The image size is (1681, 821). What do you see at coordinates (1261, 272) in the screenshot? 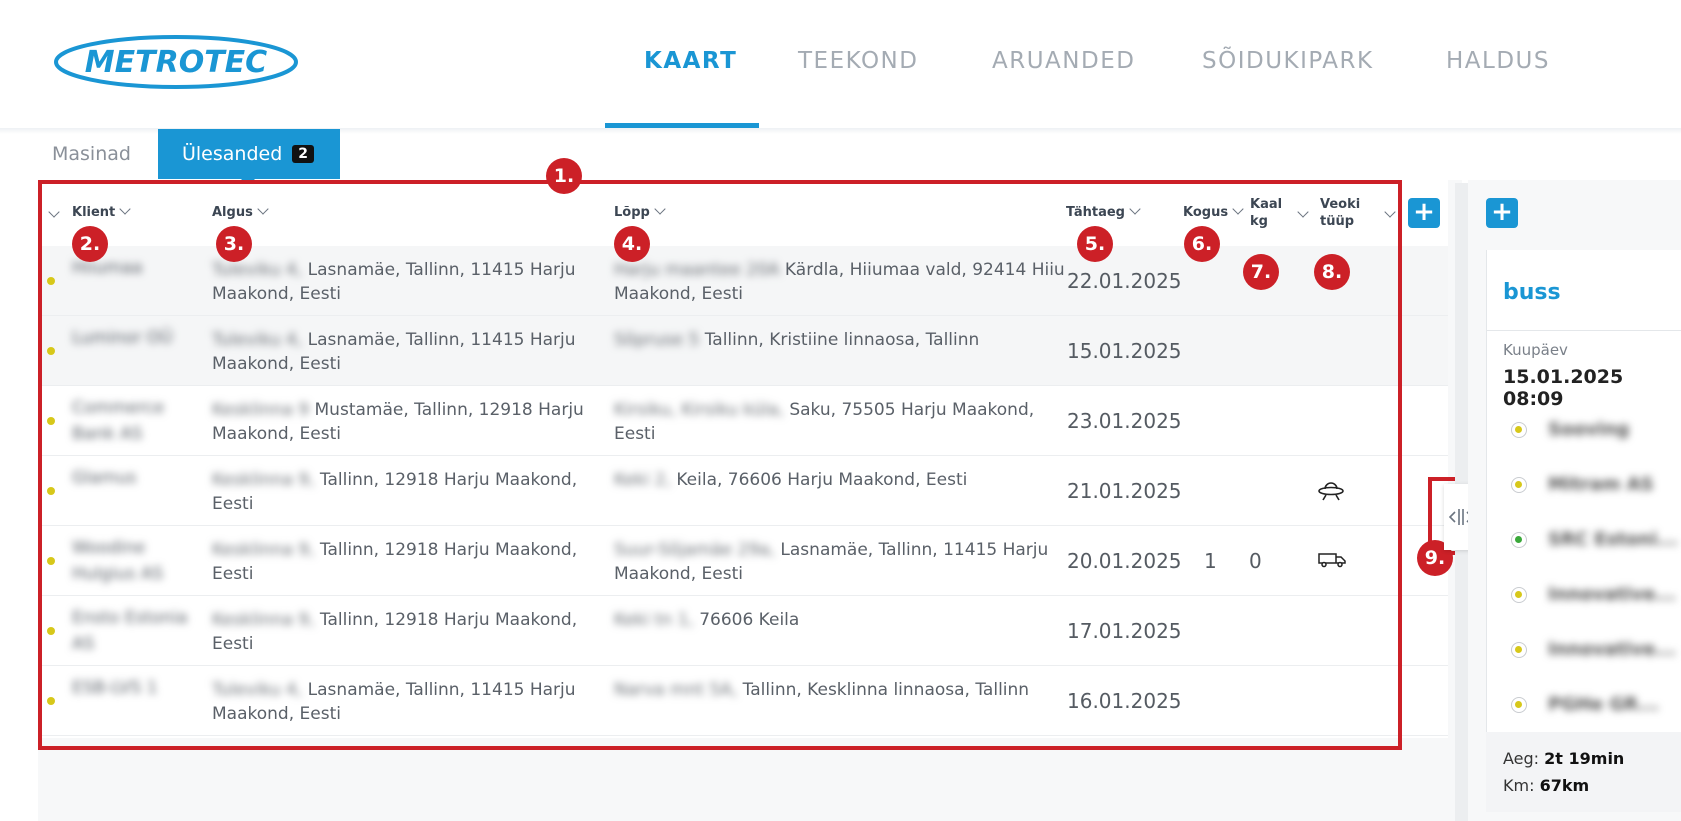
I see `marker-7: 7.` at bounding box center [1261, 272].